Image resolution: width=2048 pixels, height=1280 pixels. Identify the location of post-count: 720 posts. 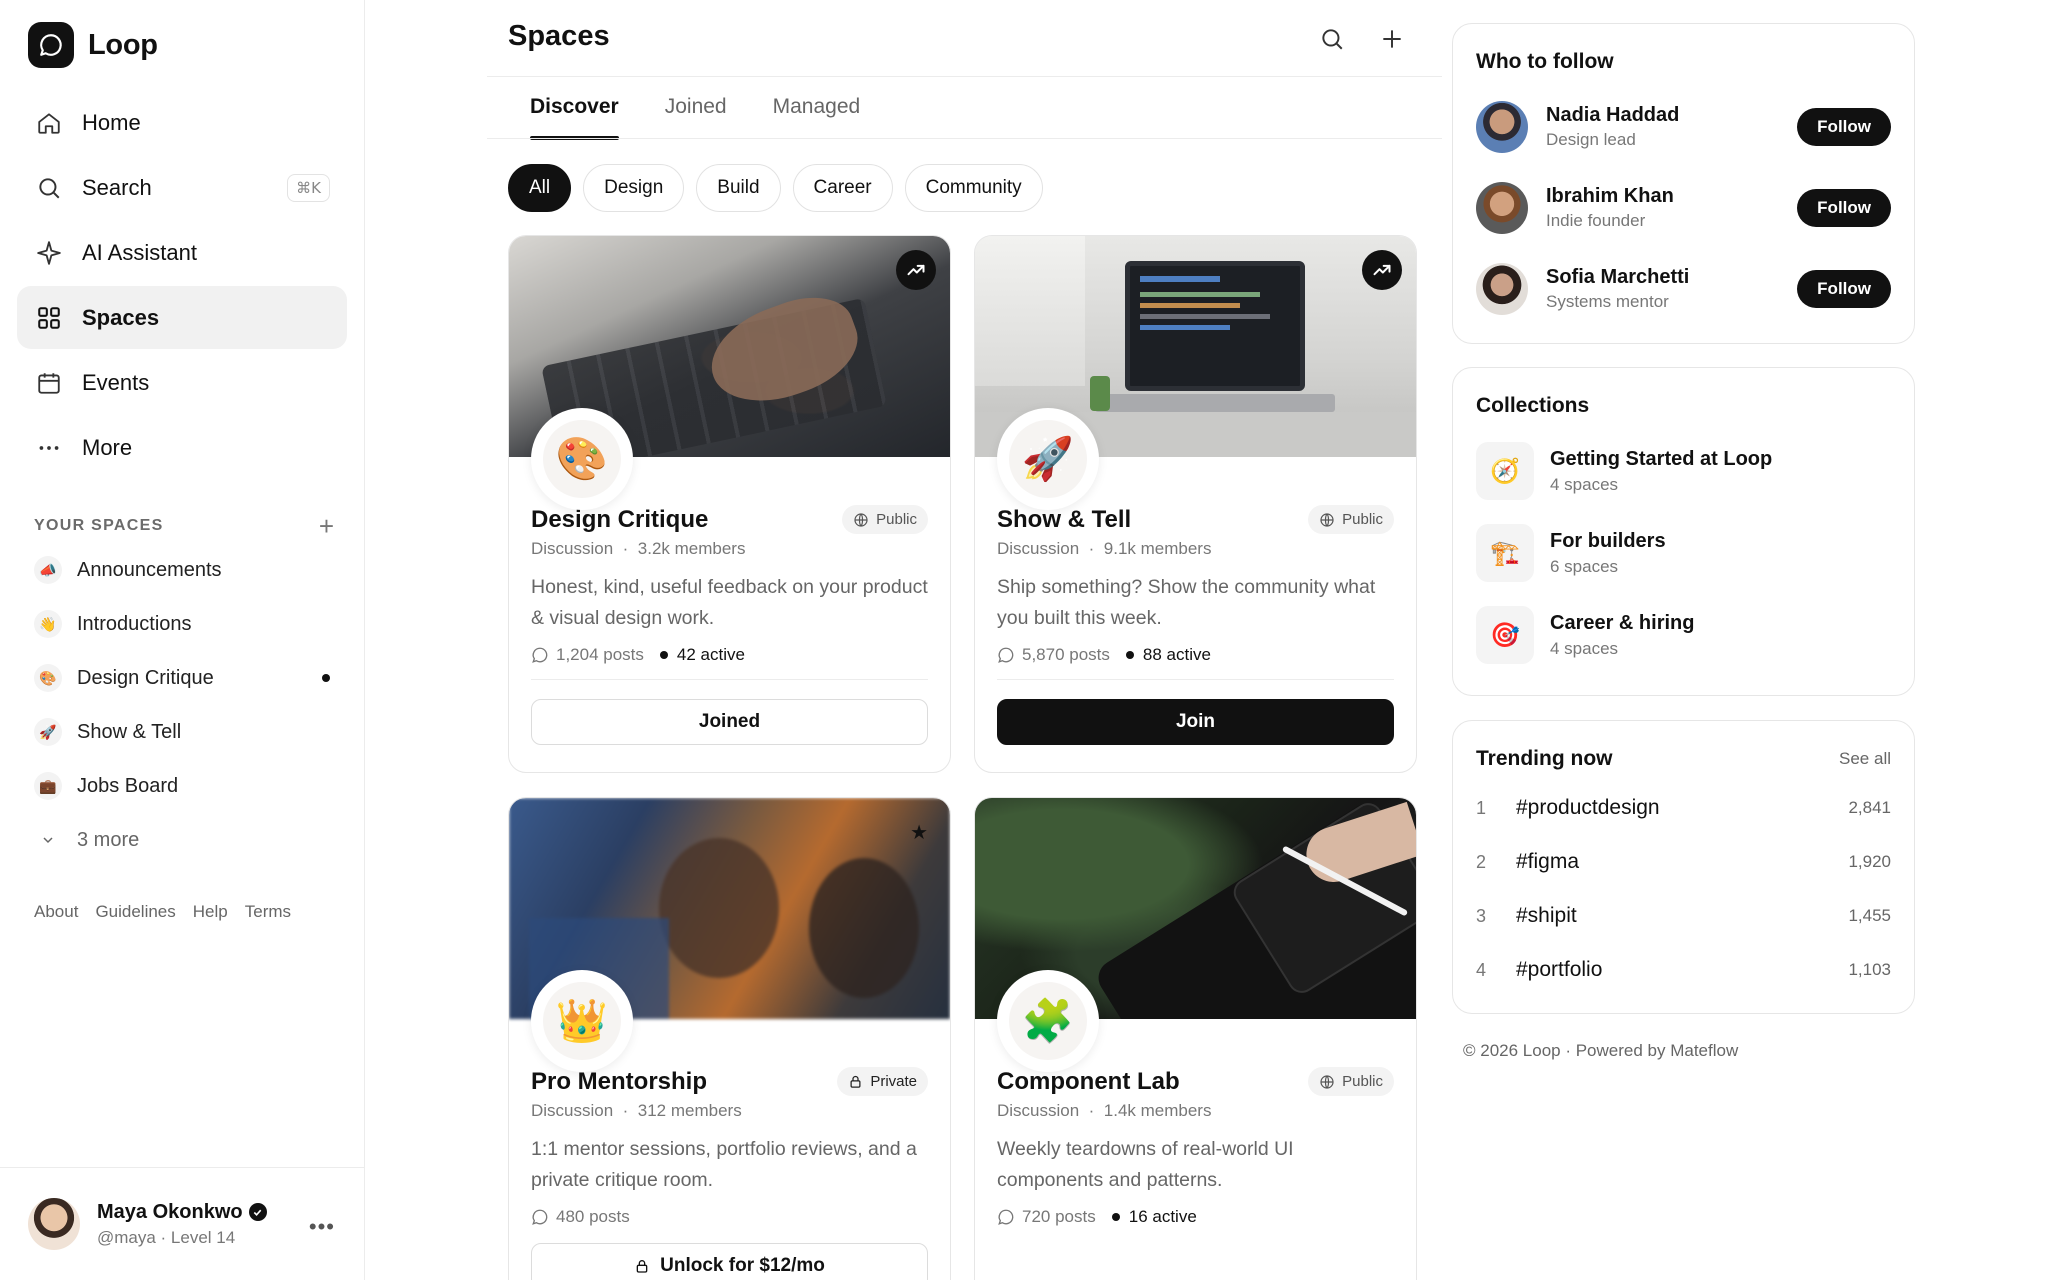
(1059, 1216).